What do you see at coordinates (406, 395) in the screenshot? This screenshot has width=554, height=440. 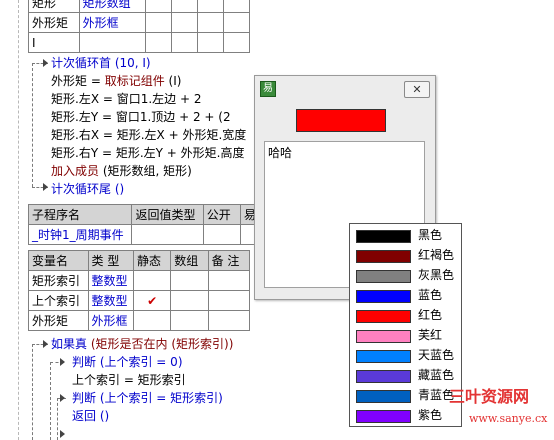 I see `color-item: 青蓝色` at bounding box center [406, 395].